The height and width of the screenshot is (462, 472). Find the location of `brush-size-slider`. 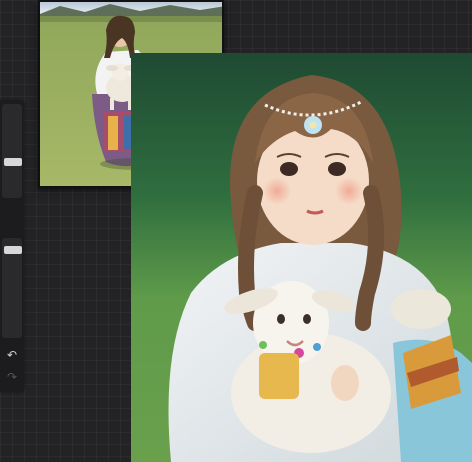

brush-size-slider is located at coordinates (12, 151).